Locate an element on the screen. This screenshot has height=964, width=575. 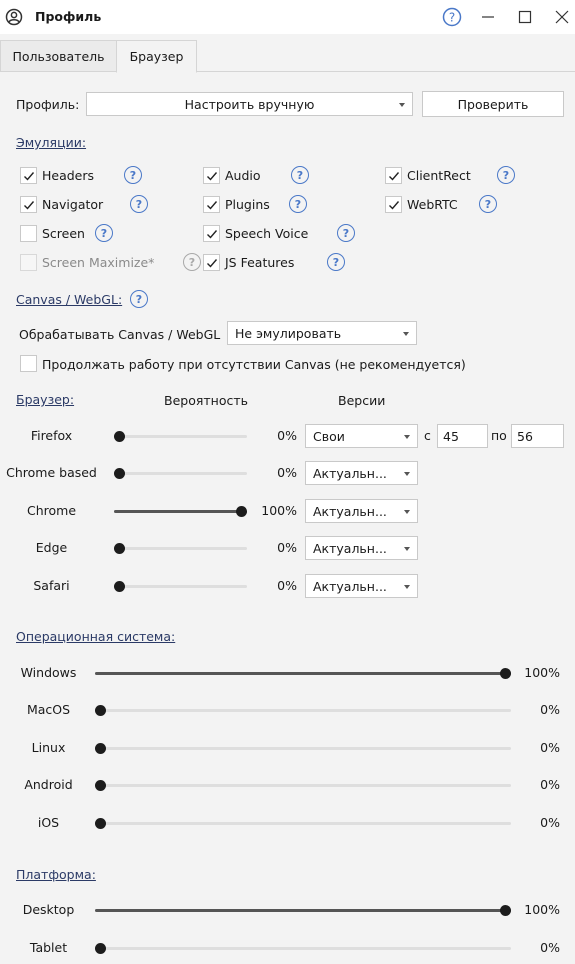
emulation-label-audio: Audio is located at coordinates (243, 175).